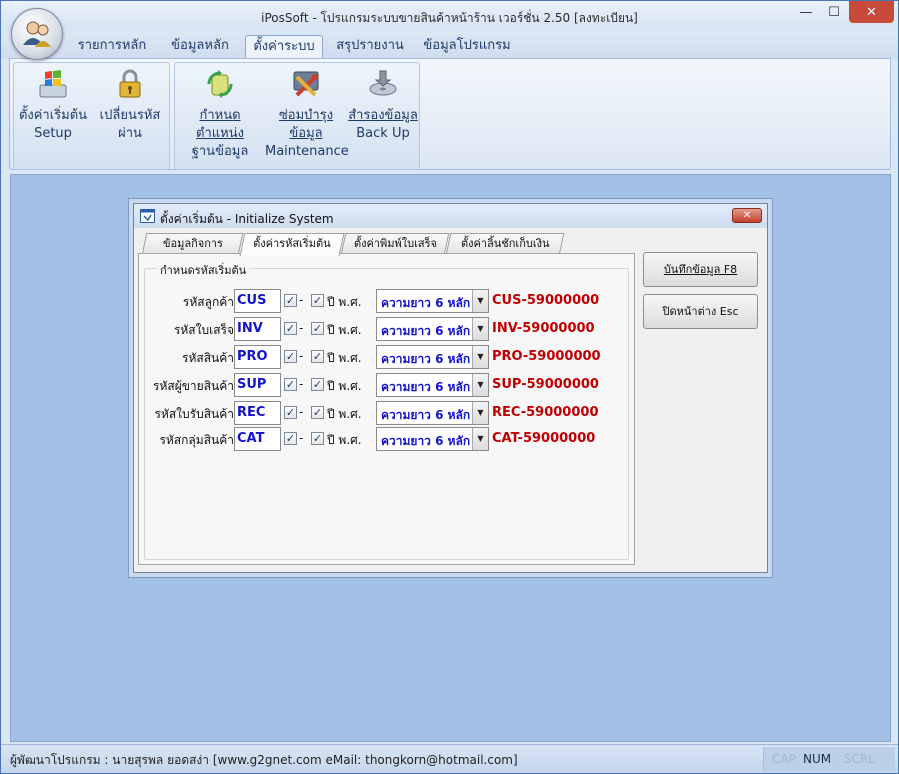  I want to click on tab-business-info-label: ข้อมูลกิจการ, so click(192, 243).